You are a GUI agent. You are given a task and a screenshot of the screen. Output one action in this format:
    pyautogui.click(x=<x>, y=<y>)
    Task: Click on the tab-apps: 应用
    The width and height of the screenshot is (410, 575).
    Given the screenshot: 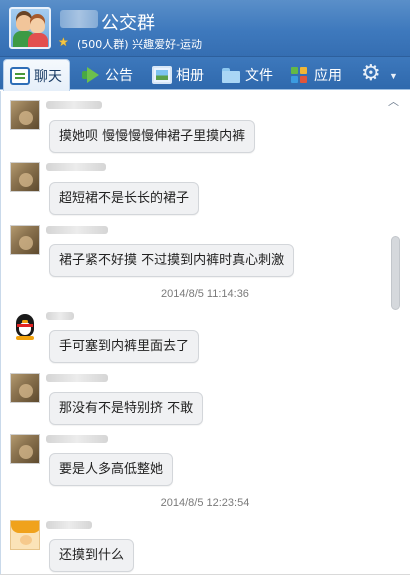 What is the action you would take?
    pyautogui.click(x=320, y=74)
    